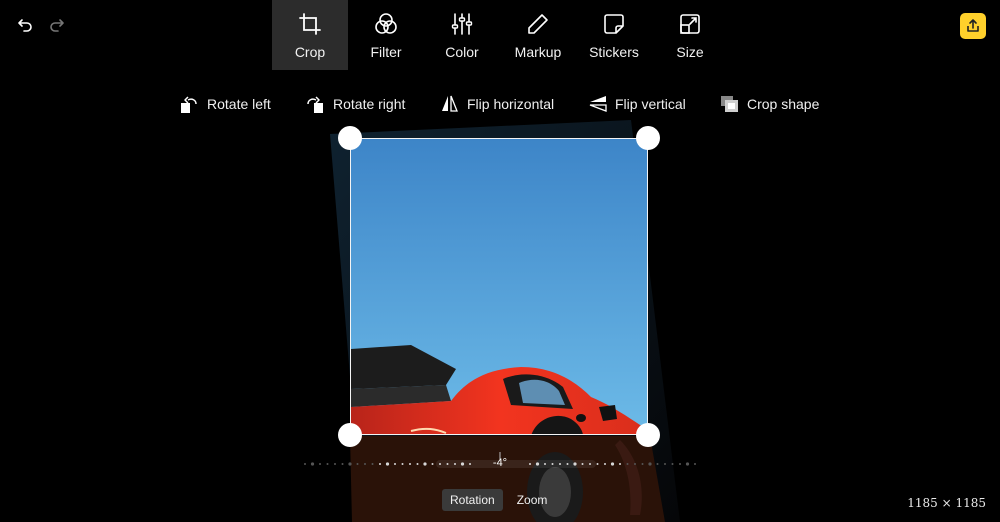 The height and width of the screenshot is (522, 1000). I want to click on crop-toolbar: Rotate left Rotate right Flip horizontal, so click(500, 104).